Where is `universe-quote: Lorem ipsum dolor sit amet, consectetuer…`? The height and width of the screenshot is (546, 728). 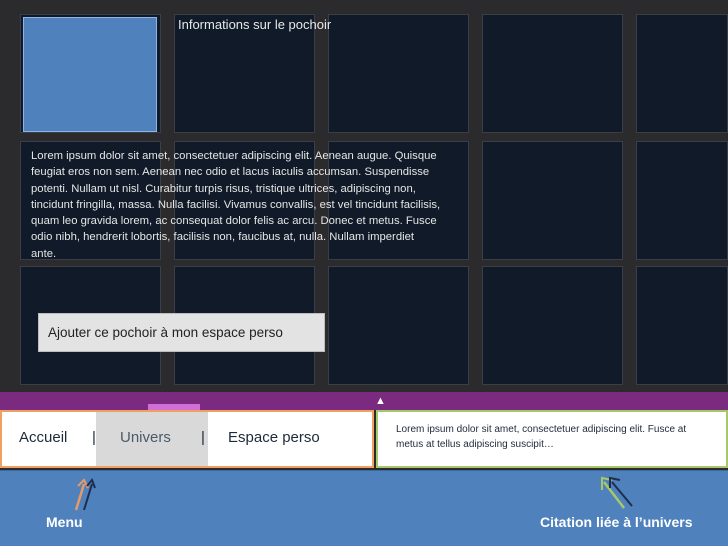
universe-quote: Lorem ipsum dolor sit amet, consectetuer… is located at coordinates (552, 439).